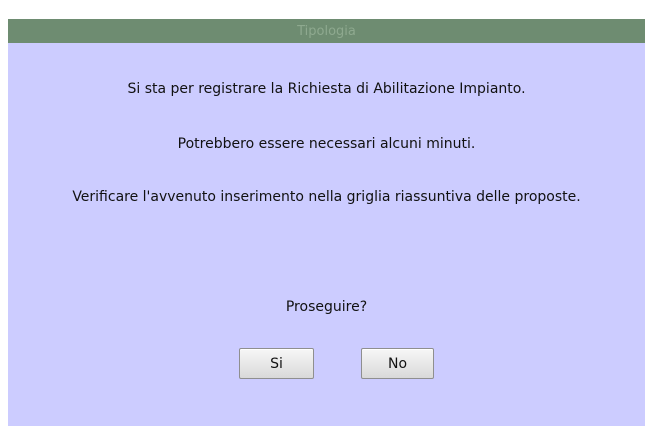 This screenshot has height=426, width=653. I want to click on dialog-title: Tipologia, so click(326, 31).